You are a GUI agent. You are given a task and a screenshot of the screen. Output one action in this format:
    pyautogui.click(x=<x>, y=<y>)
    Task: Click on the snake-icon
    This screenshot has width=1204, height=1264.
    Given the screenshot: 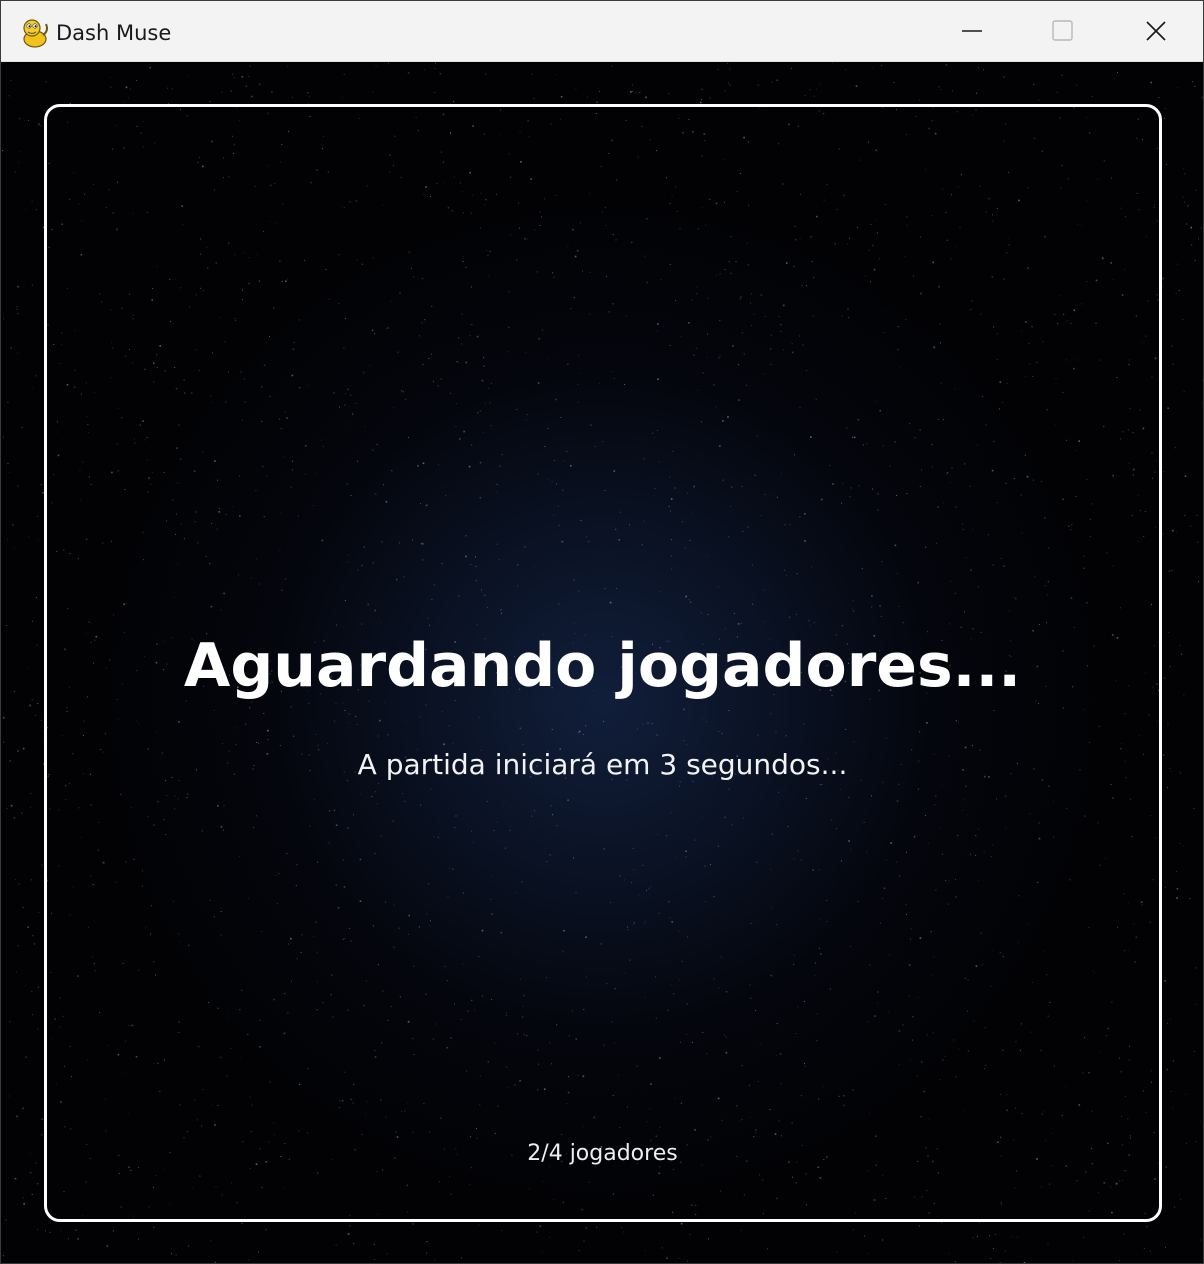 What is the action you would take?
    pyautogui.click(x=35, y=33)
    